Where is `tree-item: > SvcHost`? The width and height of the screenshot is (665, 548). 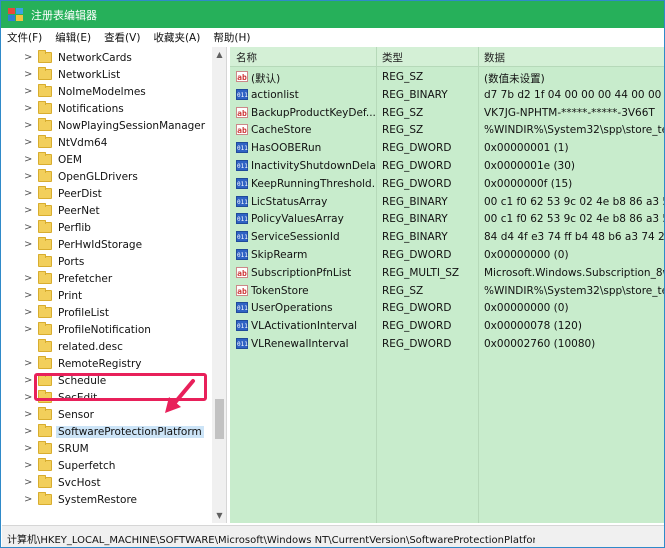
tree-item: > SvcHost is located at coordinates (107, 482).